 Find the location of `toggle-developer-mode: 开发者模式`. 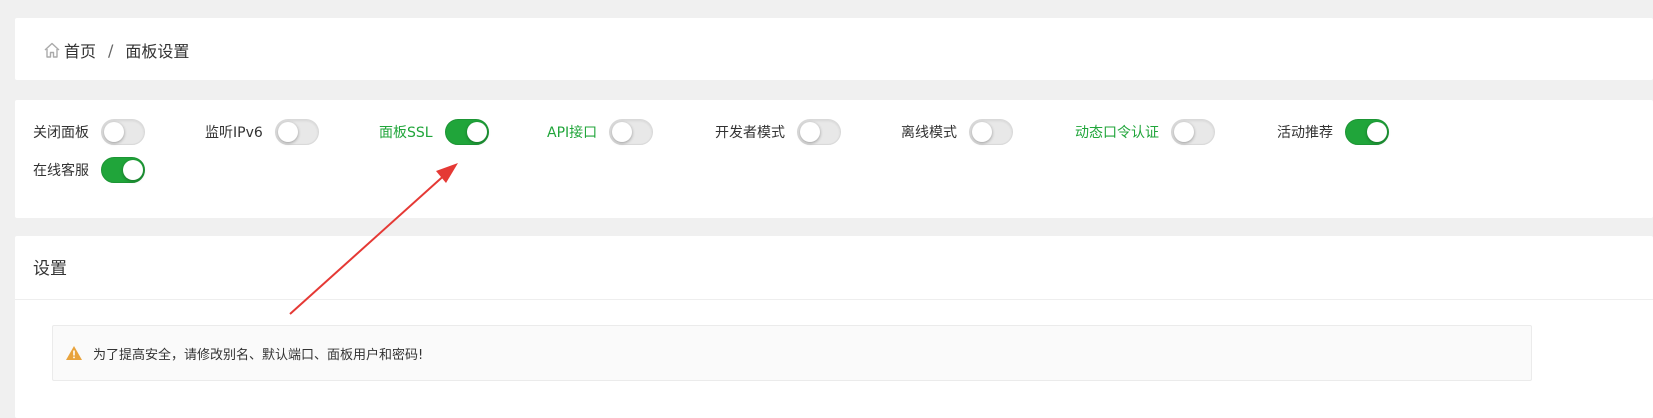

toggle-developer-mode: 开发者模式 is located at coordinates (778, 132).